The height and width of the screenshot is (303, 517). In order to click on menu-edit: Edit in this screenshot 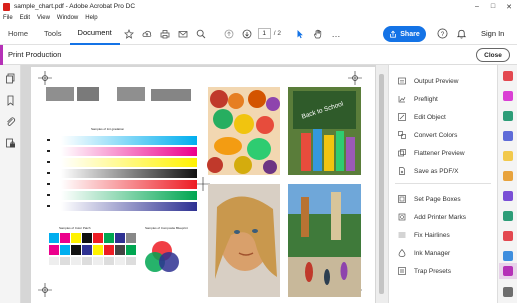, I will do `click(25, 18)`.